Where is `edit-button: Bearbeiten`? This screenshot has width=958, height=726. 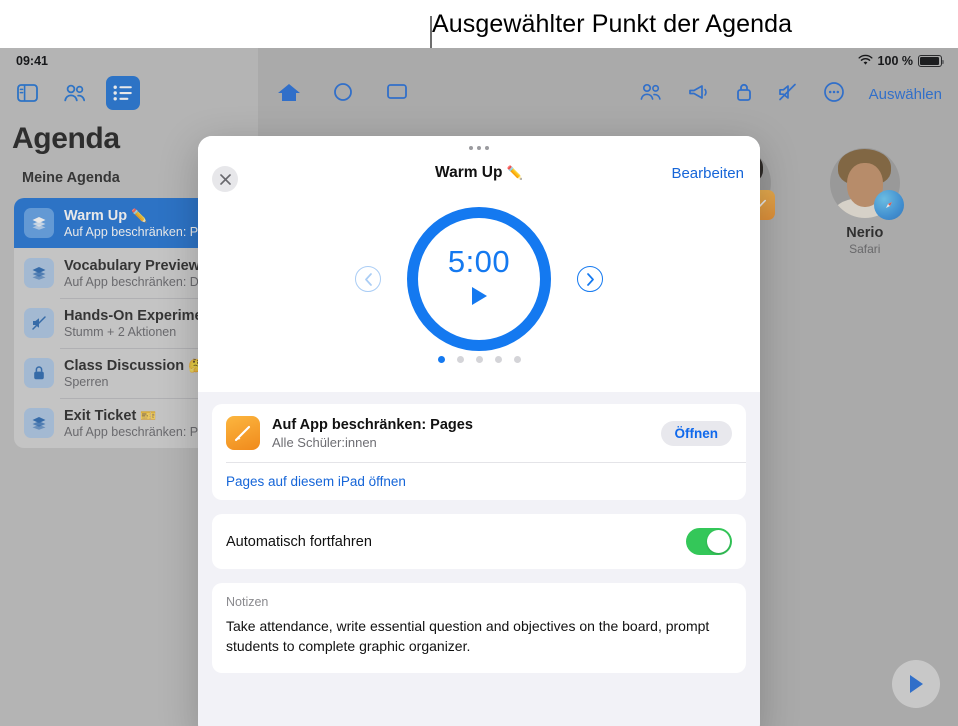 edit-button: Bearbeiten is located at coordinates (707, 173).